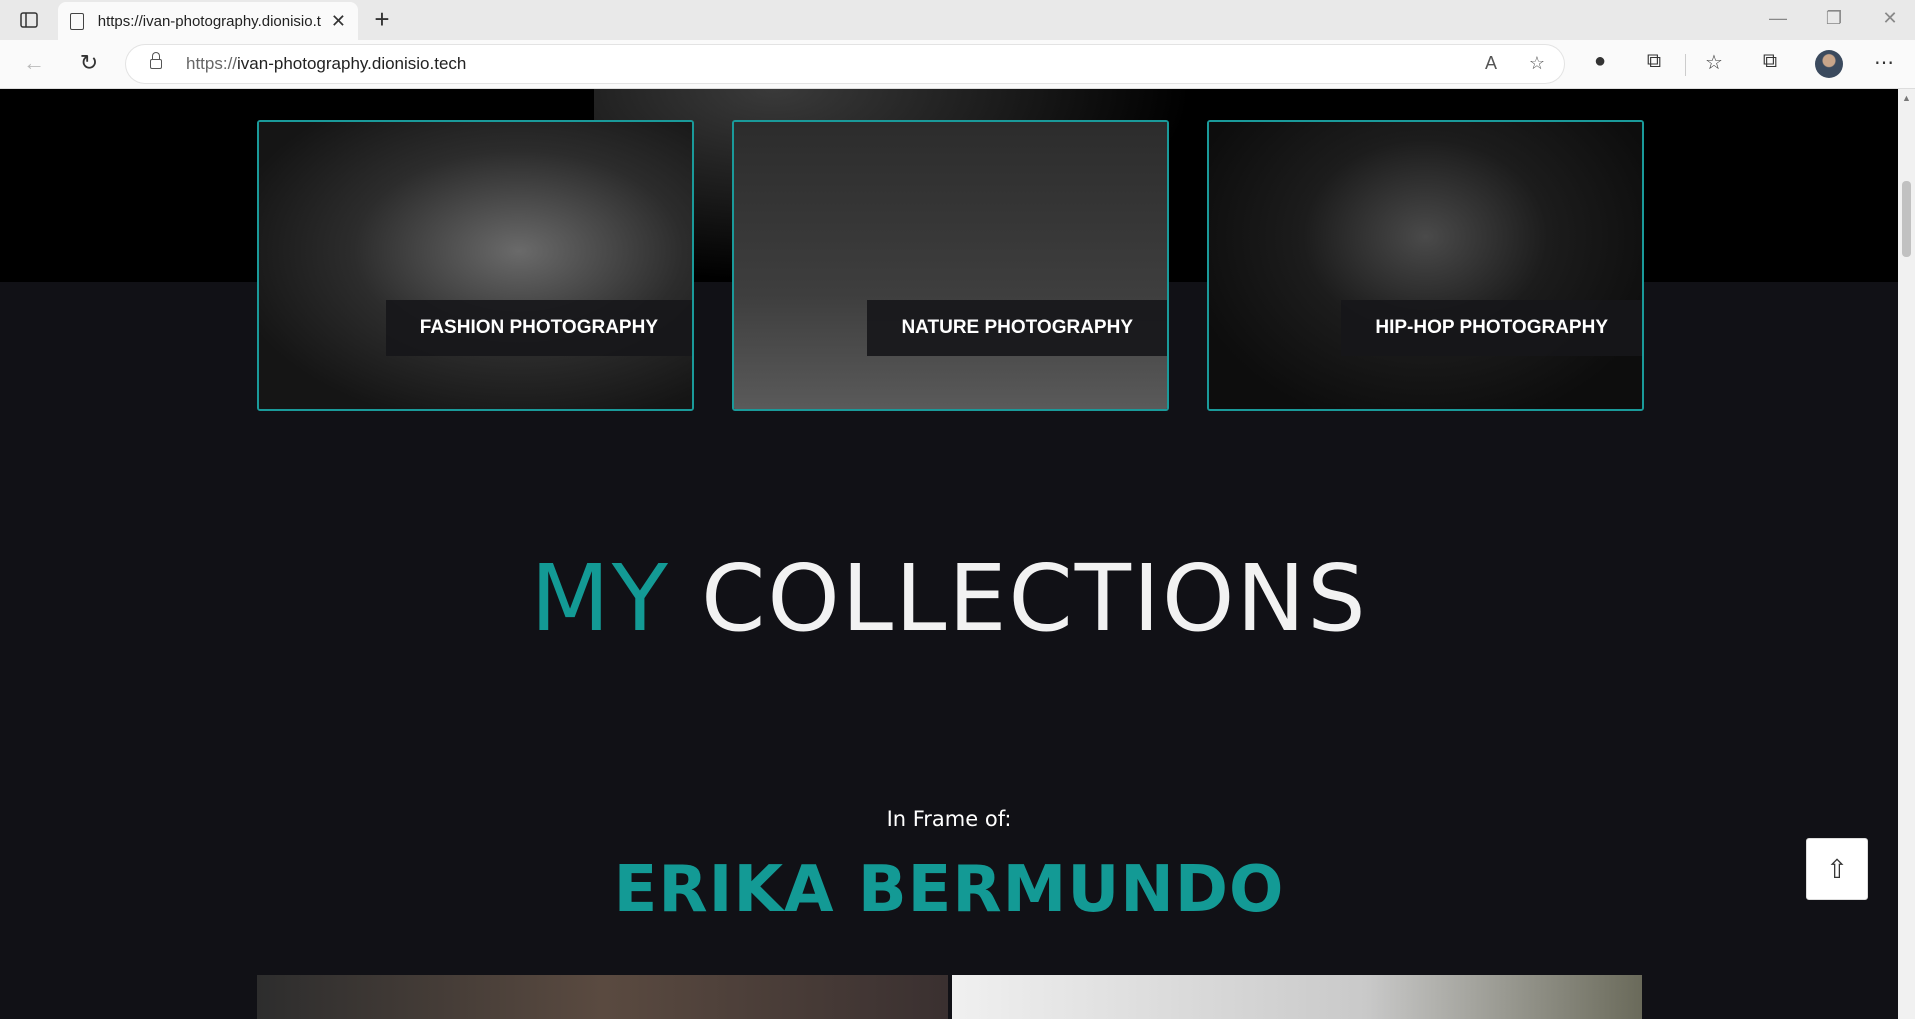  What do you see at coordinates (1906, 219) in the screenshot?
I see `scrollbar-thumb` at bounding box center [1906, 219].